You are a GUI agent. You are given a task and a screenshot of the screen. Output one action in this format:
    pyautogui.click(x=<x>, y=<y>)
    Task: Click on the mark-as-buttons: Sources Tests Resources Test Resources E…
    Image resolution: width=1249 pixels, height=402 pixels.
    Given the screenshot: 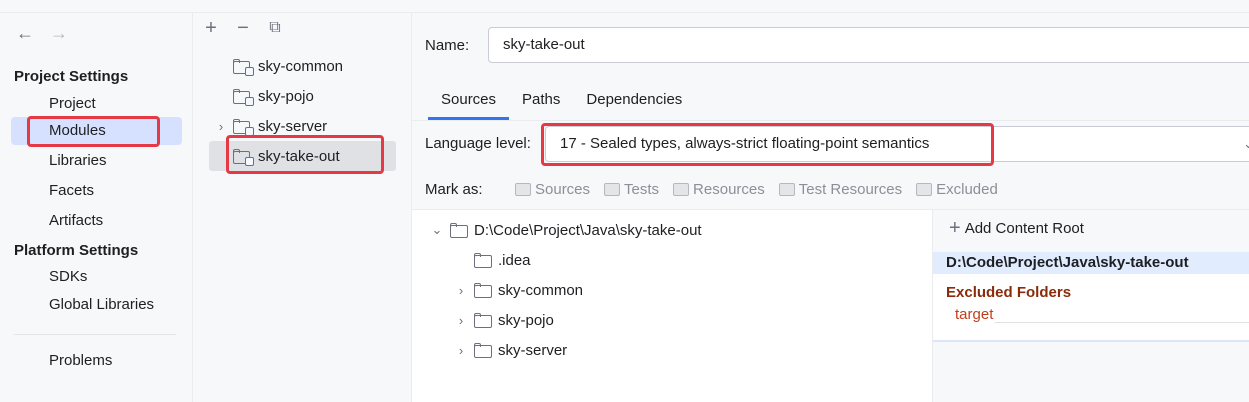 What is the action you would take?
    pyautogui.click(x=756, y=189)
    